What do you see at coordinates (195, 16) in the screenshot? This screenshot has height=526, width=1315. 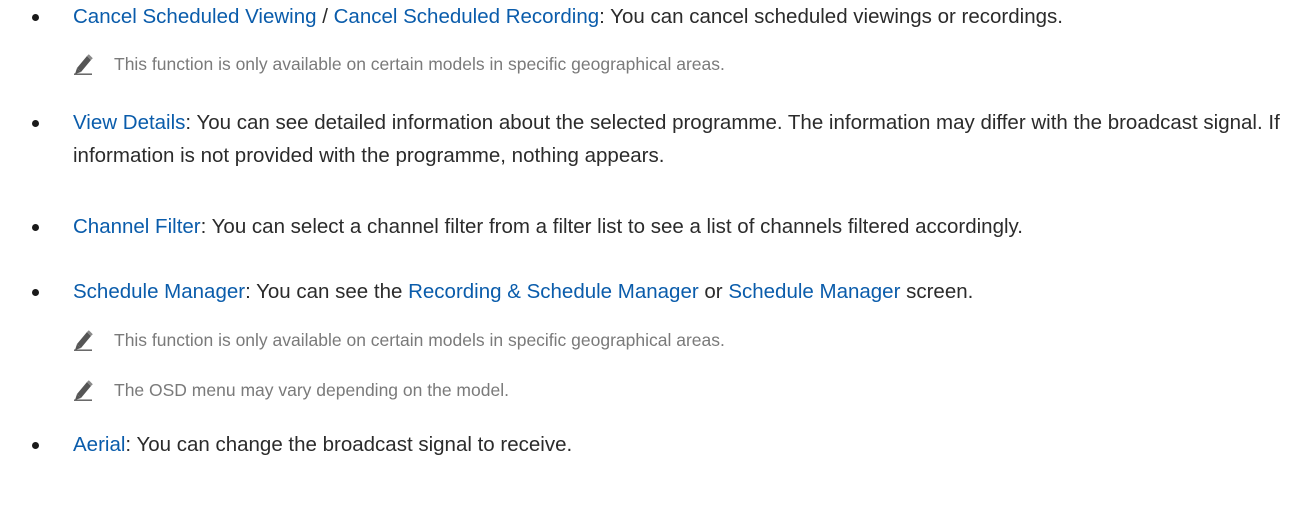 I see `term-link: Cancel Scheduled Viewing` at bounding box center [195, 16].